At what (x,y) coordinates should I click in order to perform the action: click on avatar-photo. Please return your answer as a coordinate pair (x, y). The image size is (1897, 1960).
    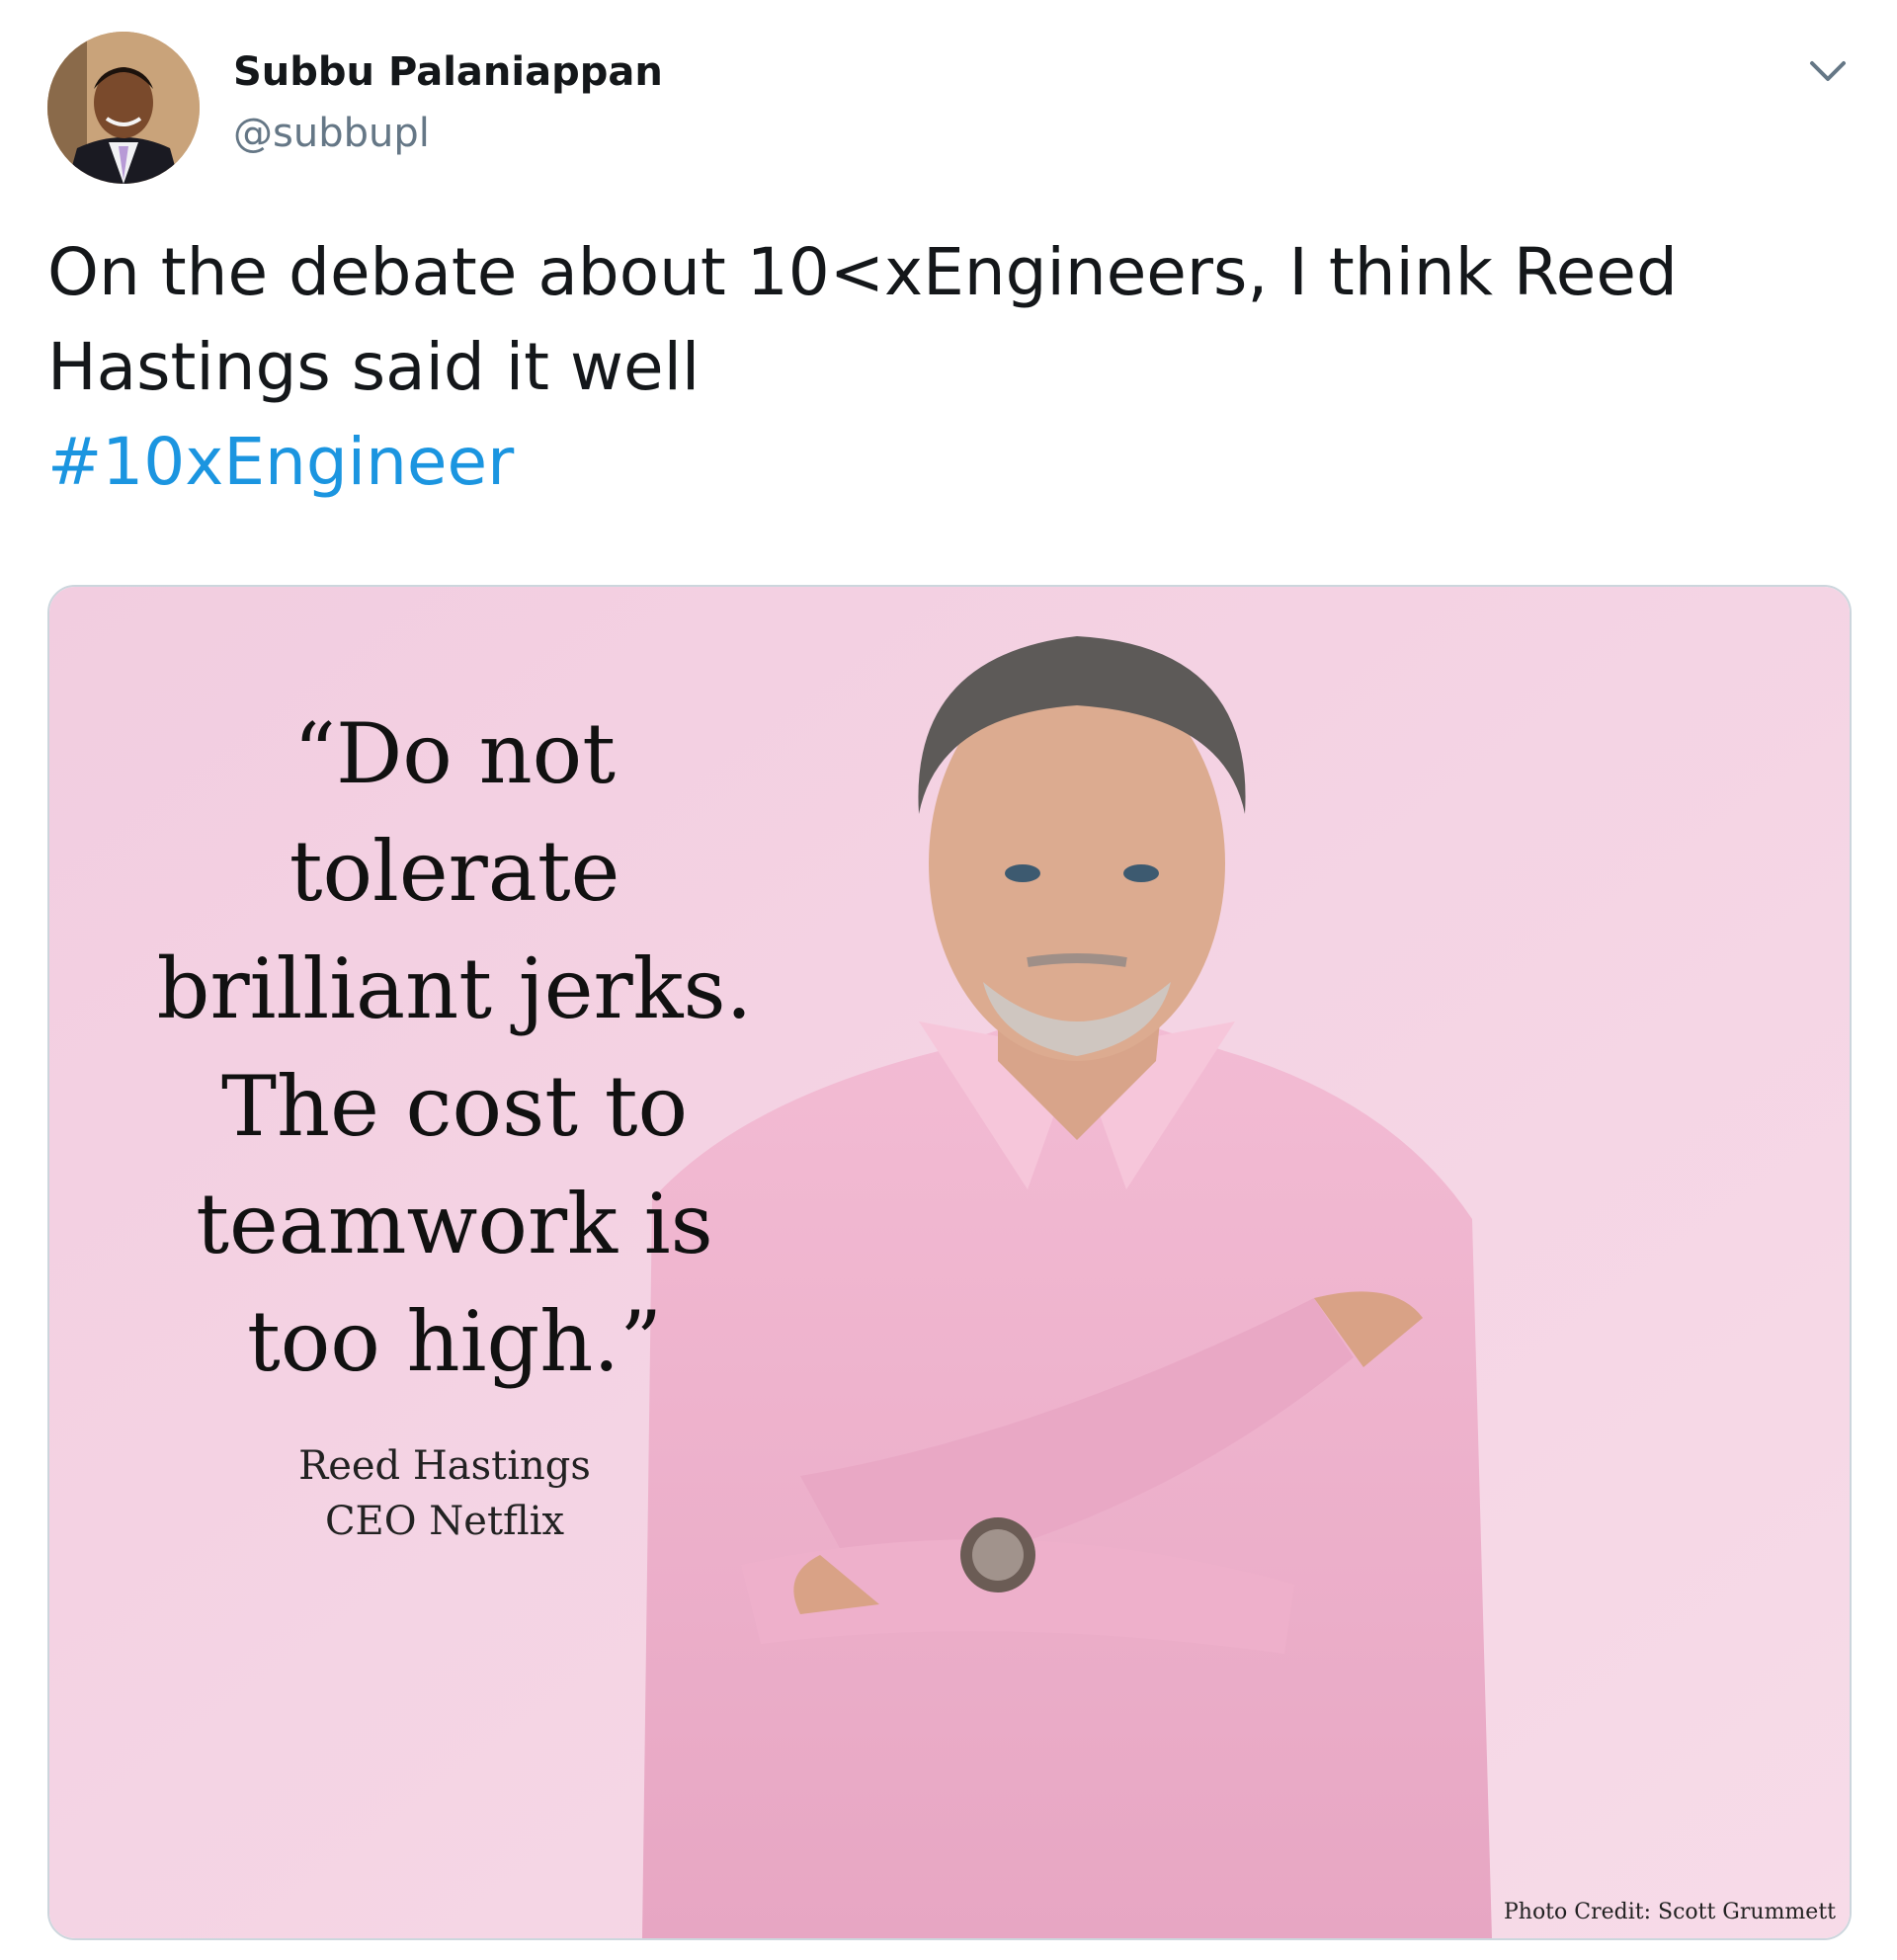
    Looking at the image, I should click on (123, 108).